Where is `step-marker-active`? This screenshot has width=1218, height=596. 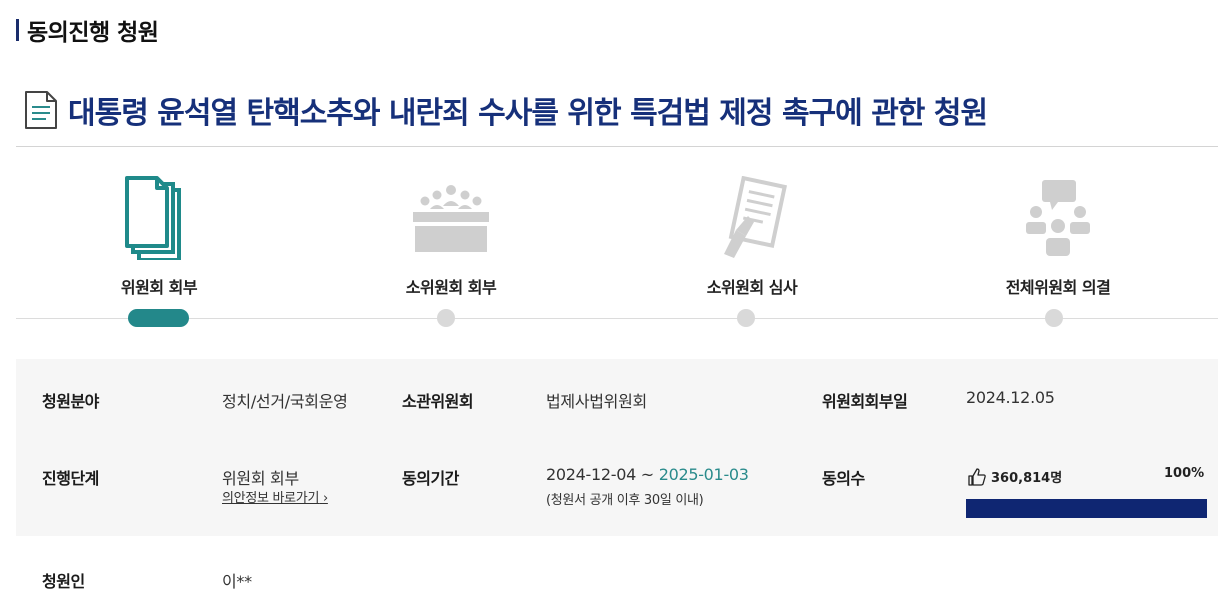
step-marker-active is located at coordinates (158, 318).